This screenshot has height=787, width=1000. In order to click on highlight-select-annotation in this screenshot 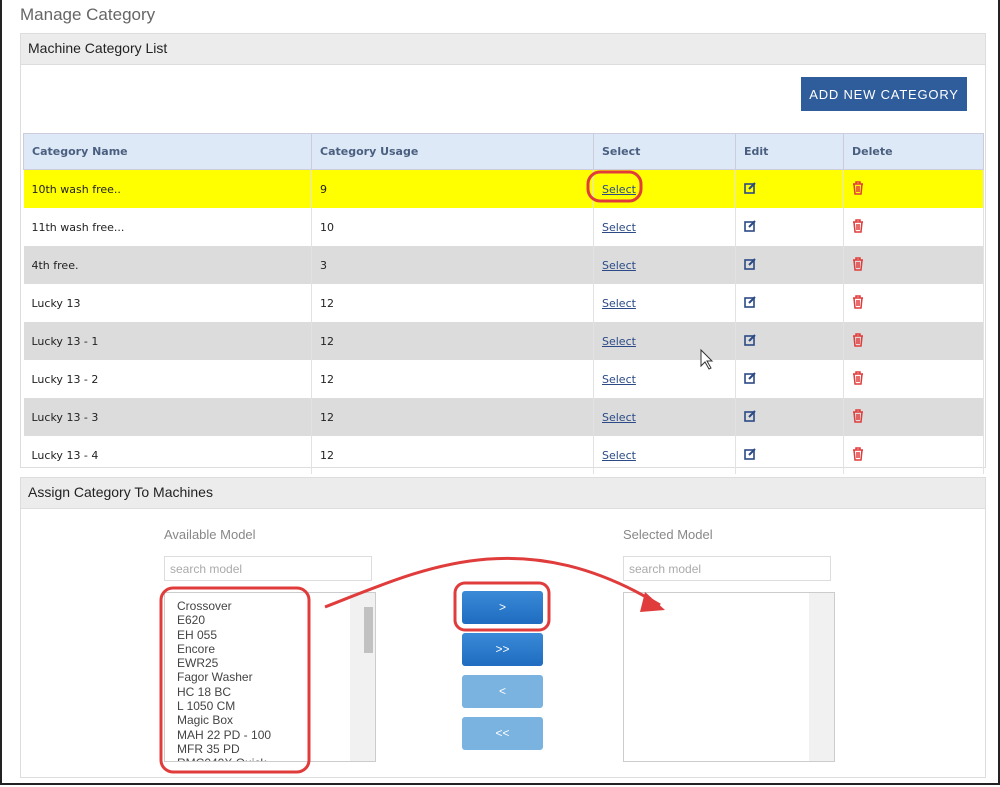, I will do `click(614, 186)`.